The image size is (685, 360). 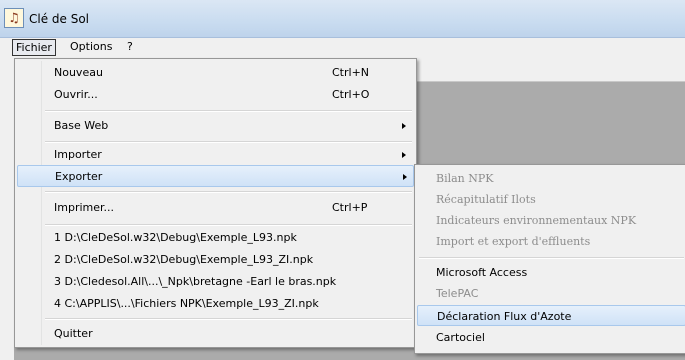 What do you see at coordinates (215, 155) in the screenshot?
I see `menu-item-importer: Importer` at bounding box center [215, 155].